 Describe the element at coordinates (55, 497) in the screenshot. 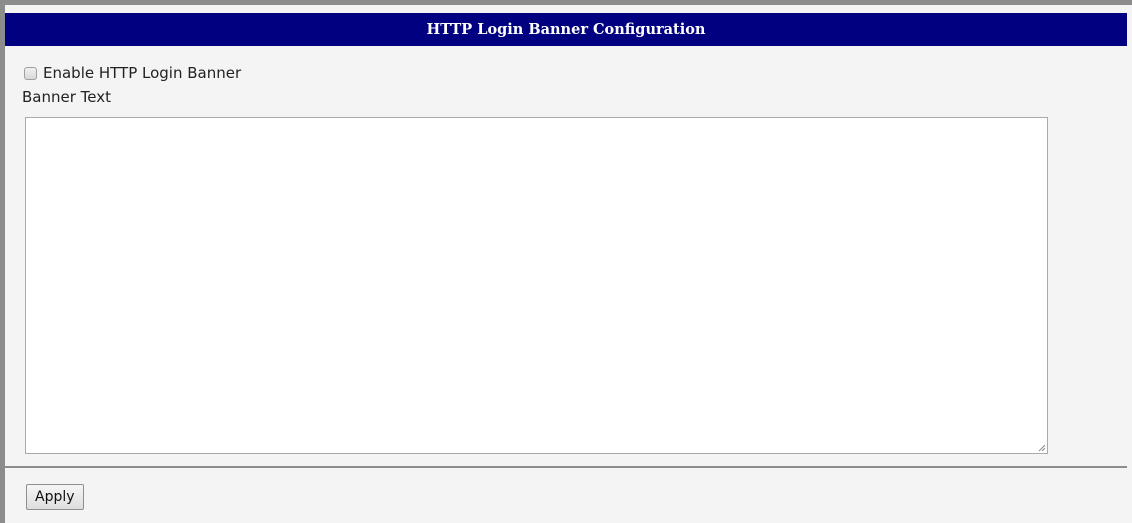

I see `apply-button: Apply` at that location.